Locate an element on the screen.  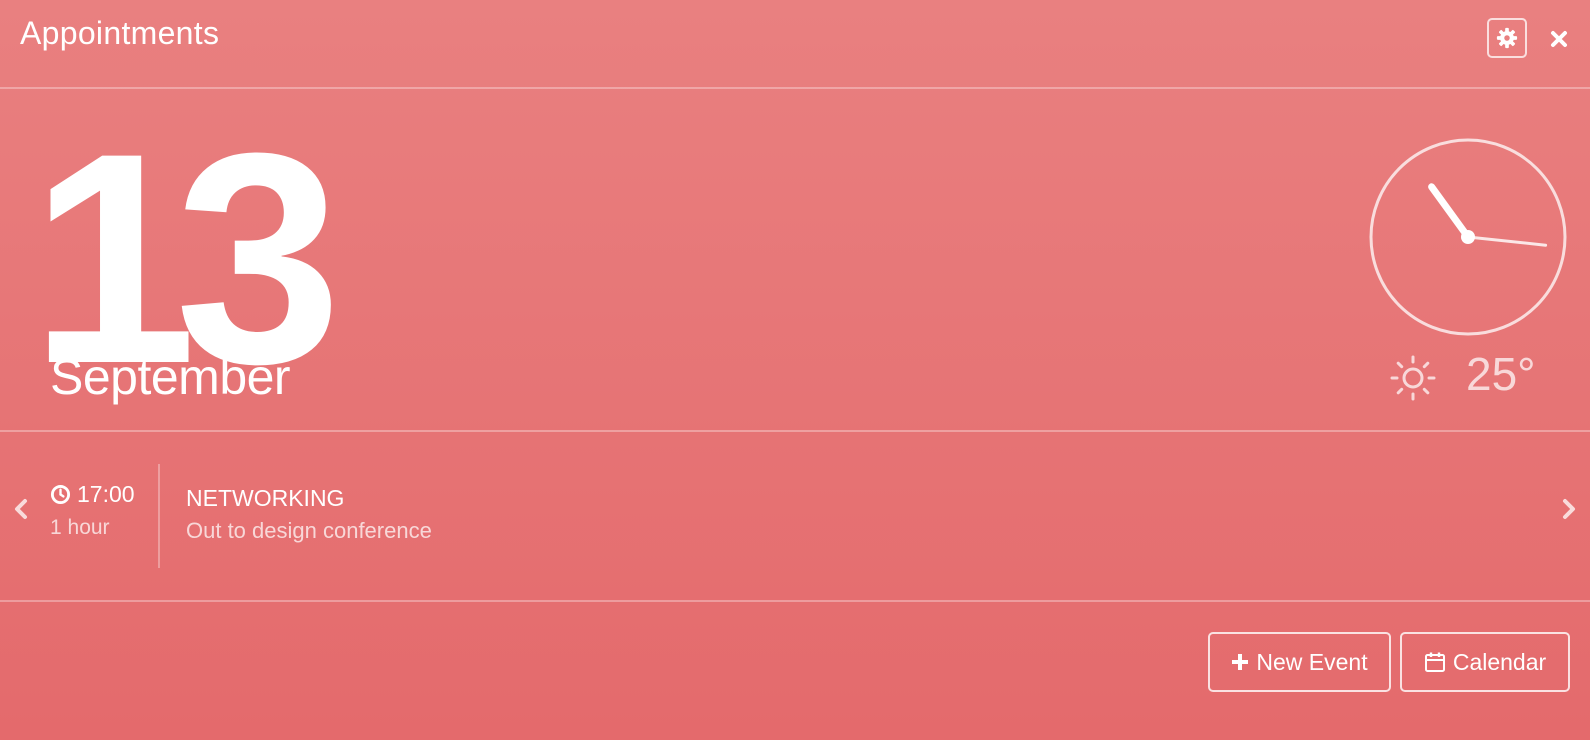
chevron-right-icon is located at coordinates (1569, 509).